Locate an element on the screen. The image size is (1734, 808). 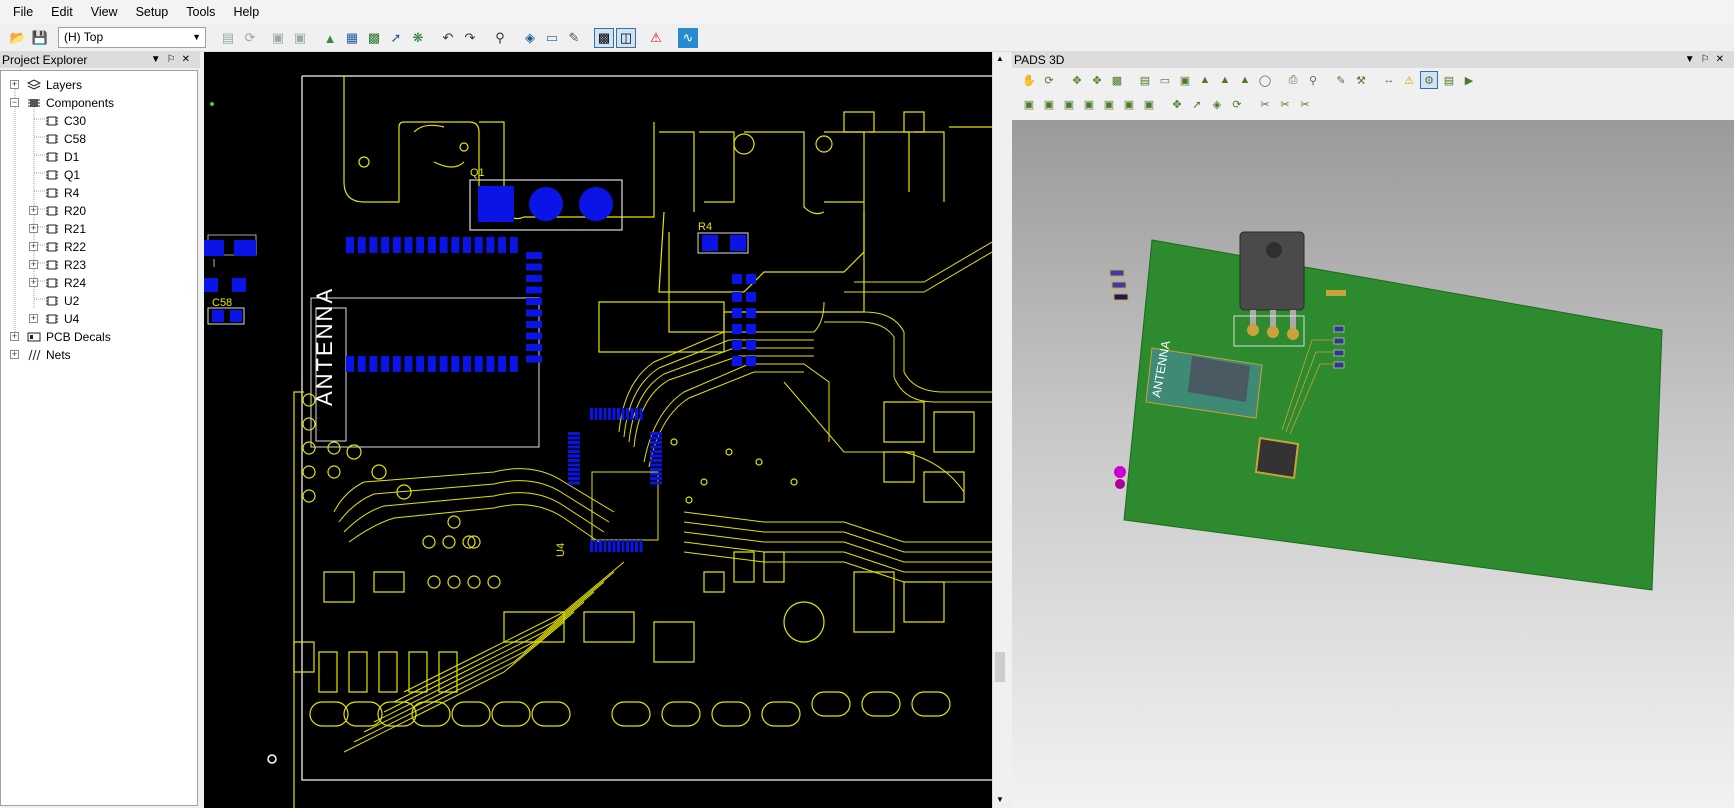
board-icon: ▩ is located at coordinates (374, 38).